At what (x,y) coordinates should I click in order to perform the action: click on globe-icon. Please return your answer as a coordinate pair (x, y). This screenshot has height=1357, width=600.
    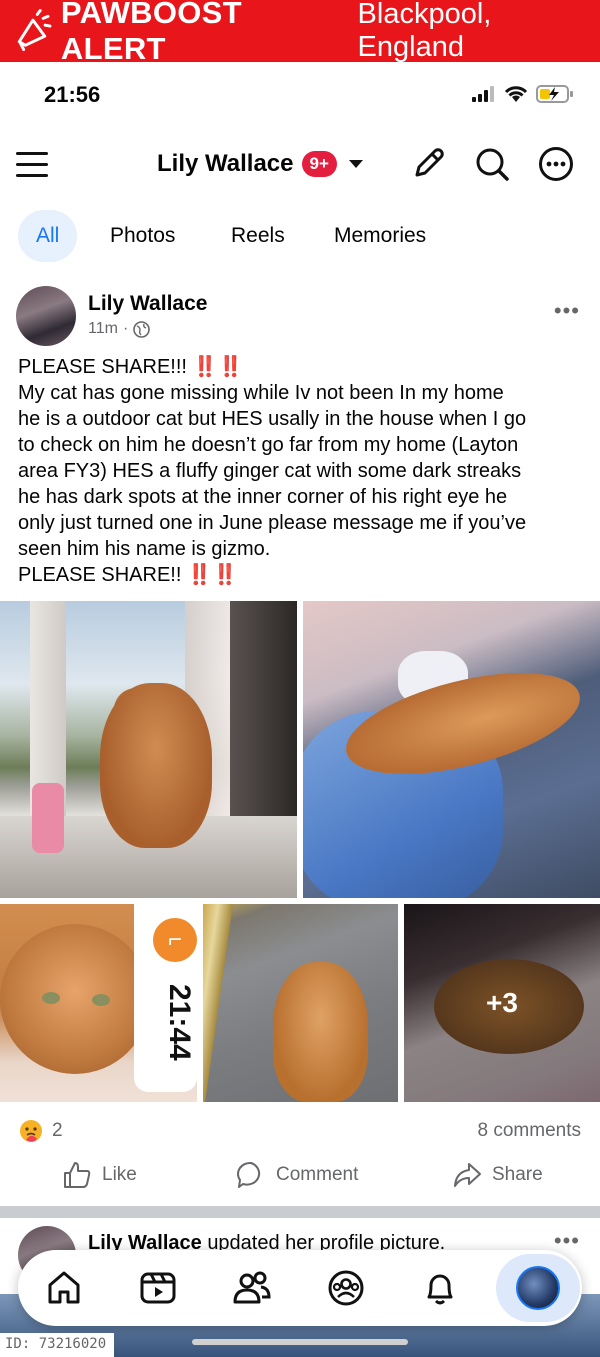
    Looking at the image, I should click on (142, 329).